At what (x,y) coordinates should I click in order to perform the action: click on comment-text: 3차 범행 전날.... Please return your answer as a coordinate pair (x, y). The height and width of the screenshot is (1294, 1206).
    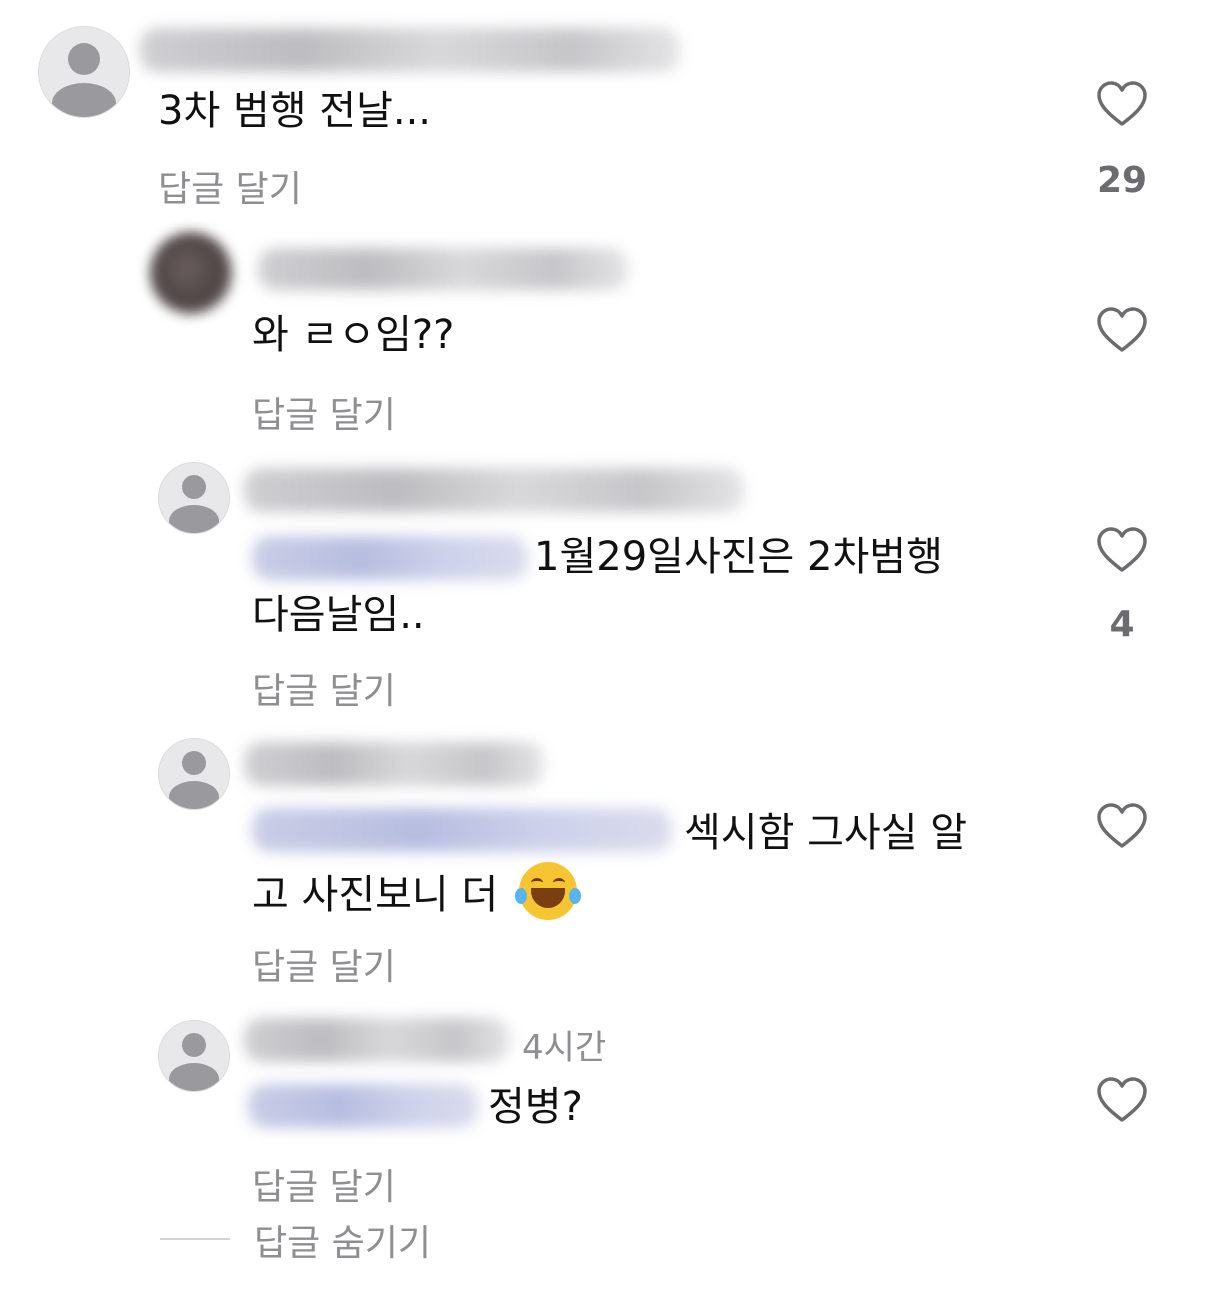
    Looking at the image, I should click on (295, 111).